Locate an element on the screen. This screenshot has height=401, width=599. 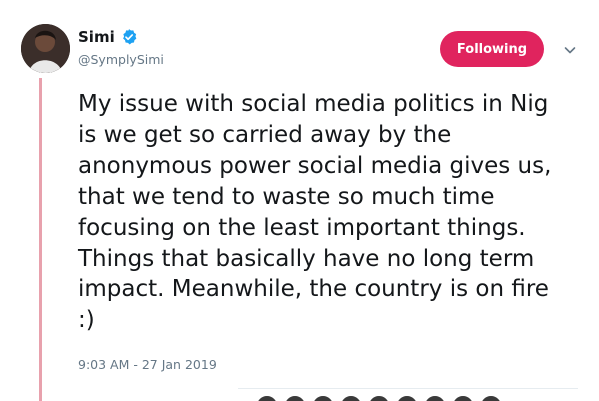
likers-row is located at coordinates (379, 398).